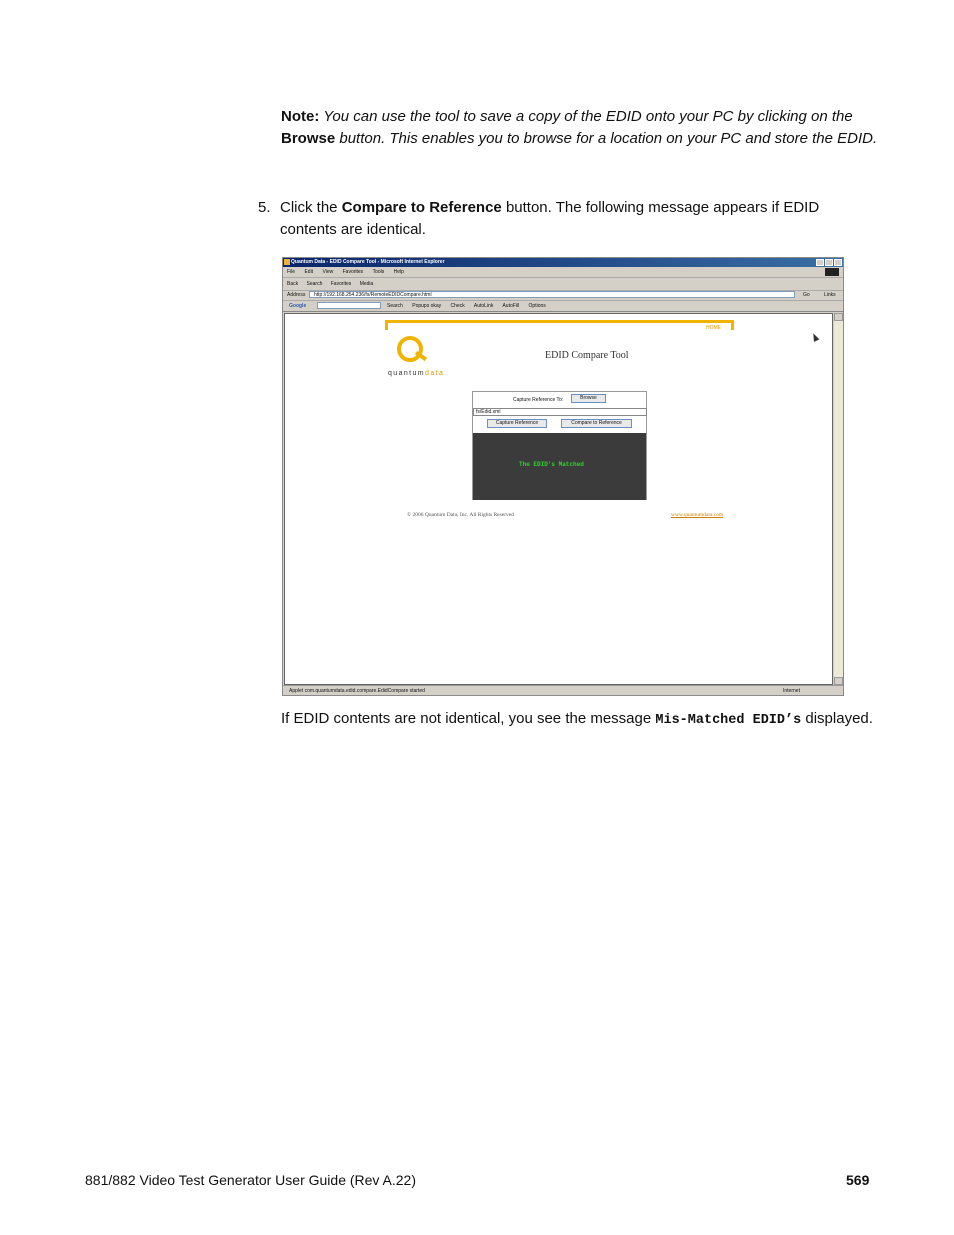  Describe the element at coordinates (349, 305) in the screenshot. I see `google-search-input` at that location.